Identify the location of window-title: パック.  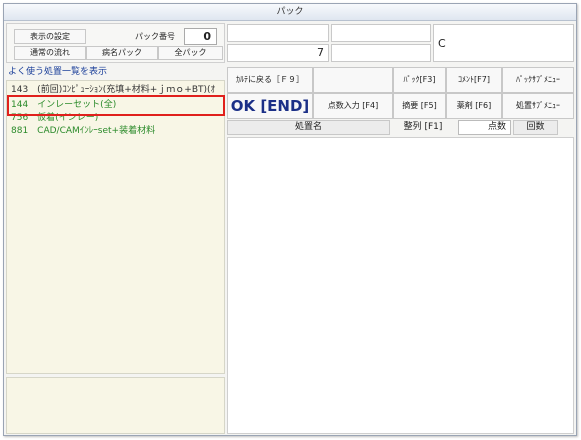
(290, 12).